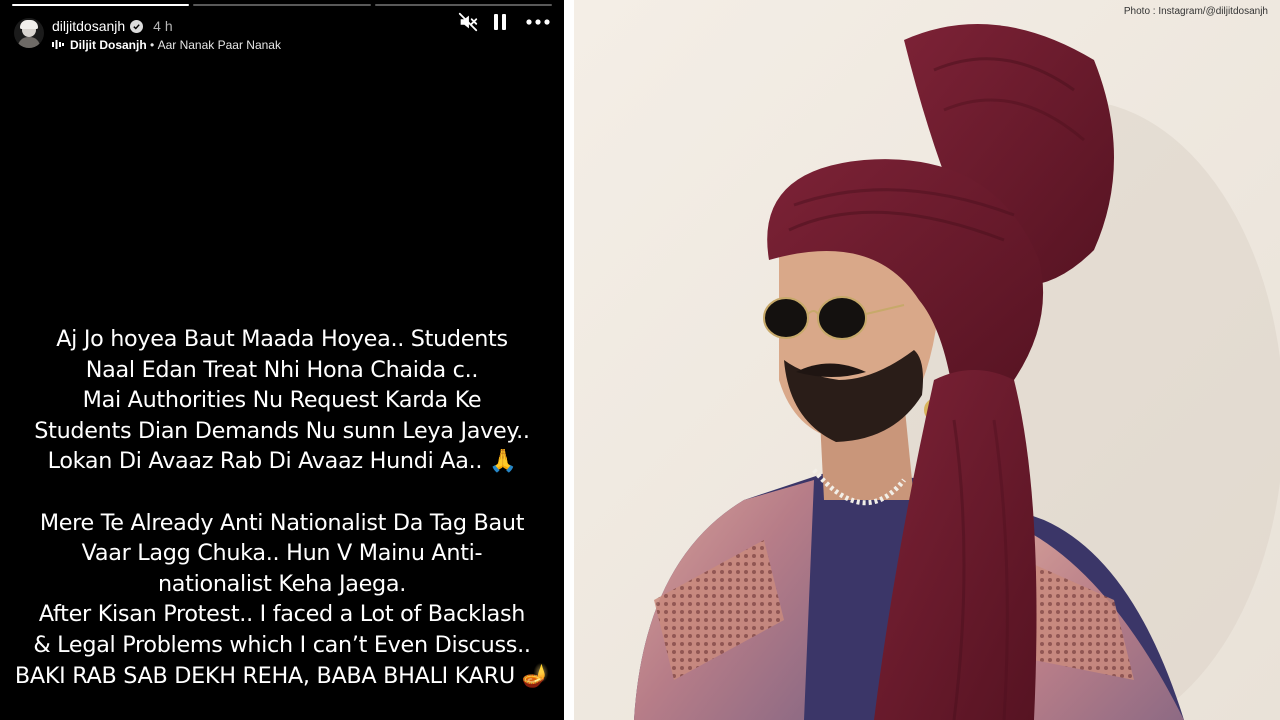  What do you see at coordinates (108, 45) in the screenshot?
I see `music-artist: Diljit Dosanjh` at bounding box center [108, 45].